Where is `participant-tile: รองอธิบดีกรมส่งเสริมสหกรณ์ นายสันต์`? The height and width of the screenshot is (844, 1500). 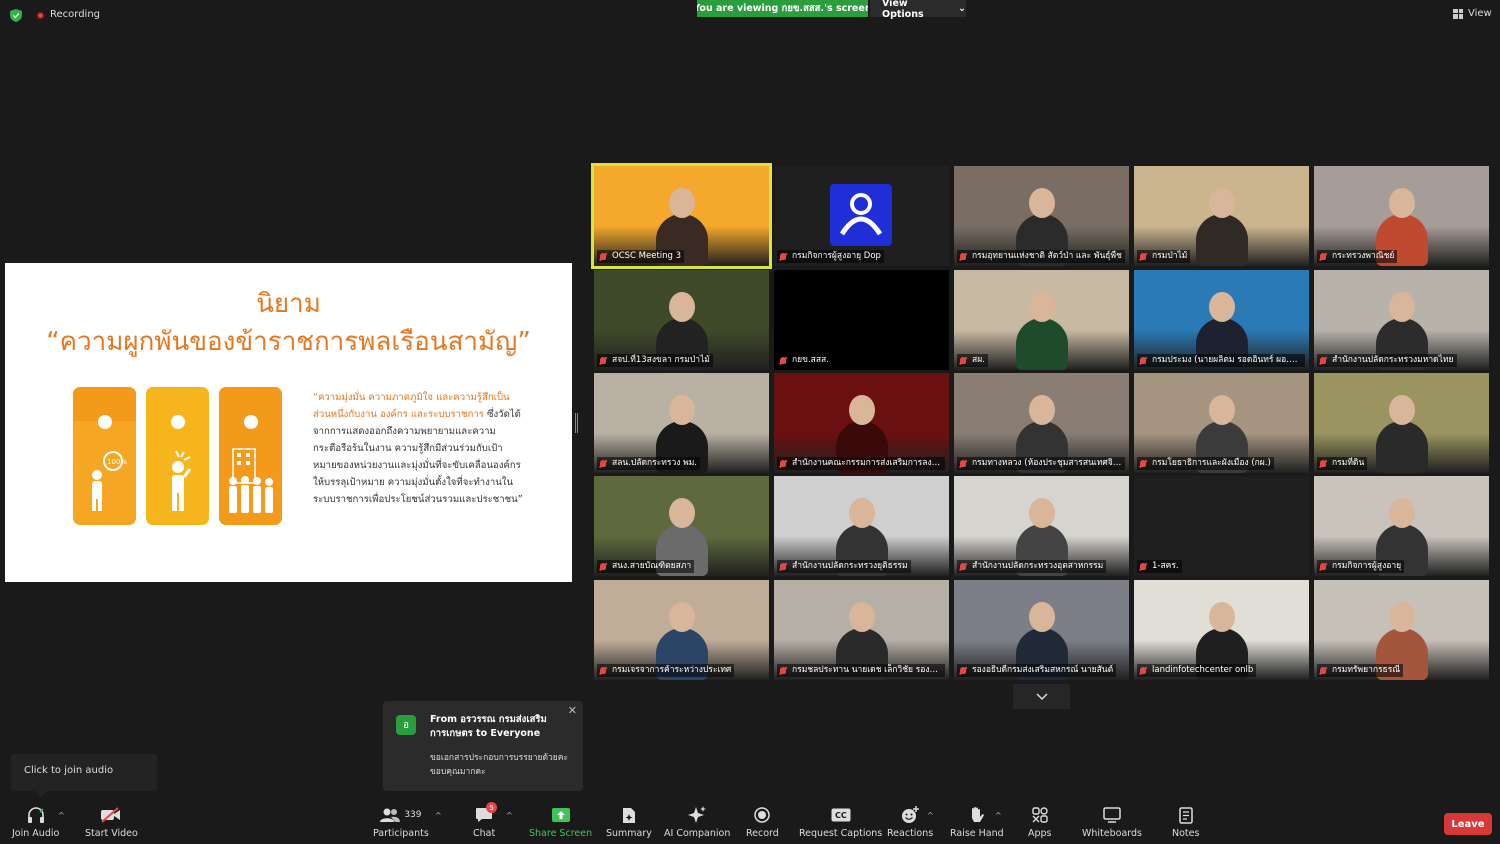
participant-tile: รองอธิบดีกรมส่งเสริมสหกรณ์ นายสันต์ is located at coordinates (1041, 630).